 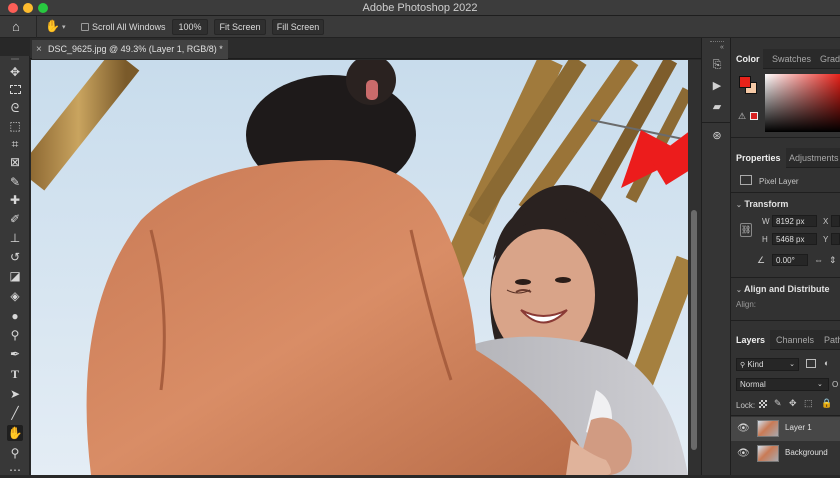 What do you see at coordinates (754, 116) in the screenshot?
I see `web-safe-color-swatch` at bounding box center [754, 116].